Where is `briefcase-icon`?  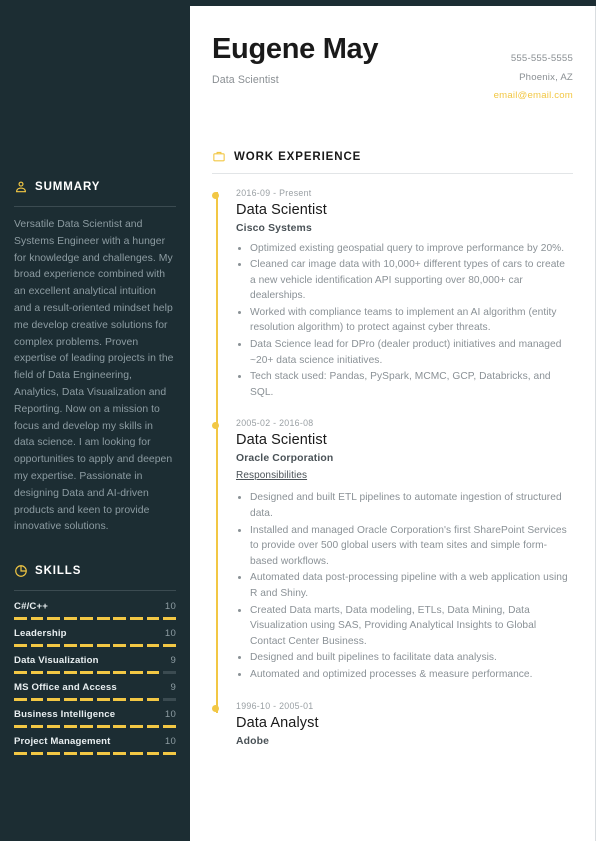
briefcase-icon is located at coordinates (219, 157).